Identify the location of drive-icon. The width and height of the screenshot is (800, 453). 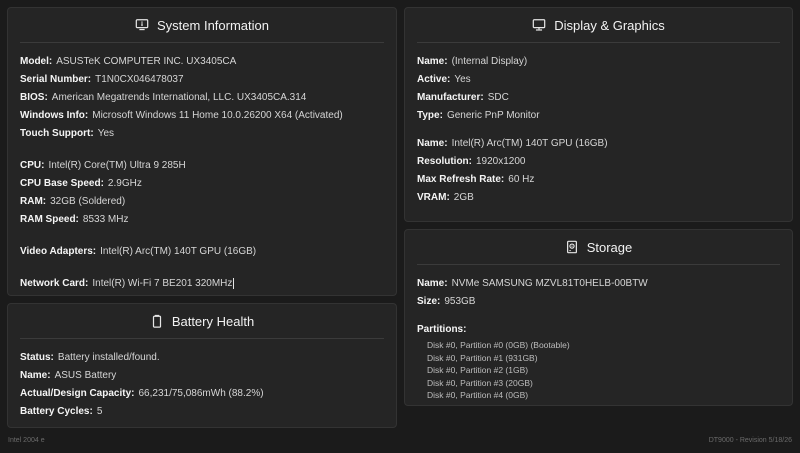
(571, 247).